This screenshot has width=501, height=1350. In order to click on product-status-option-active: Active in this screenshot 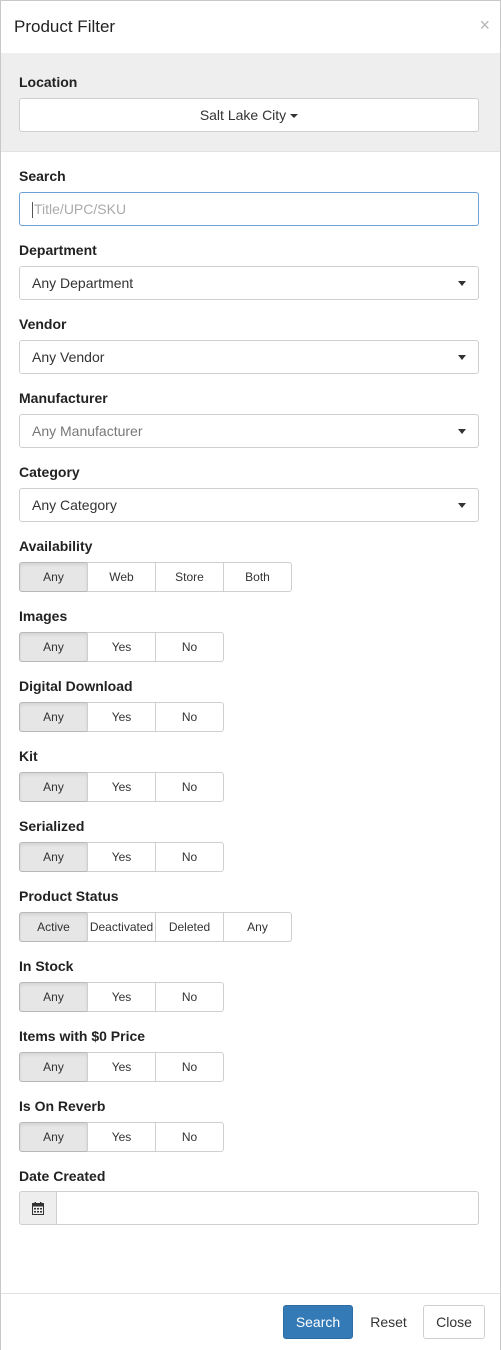, I will do `click(53, 927)`.